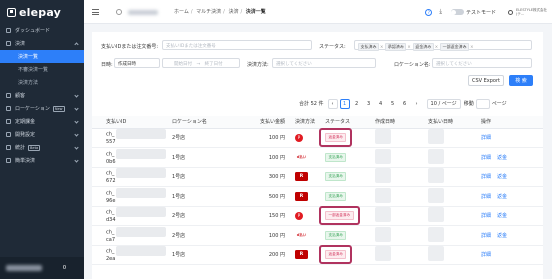 This screenshot has height=279, width=552. What do you see at coordinates (214, 64) in the screenshot?
I see `date-end: 終了日付` at bounding box center [214, 64].